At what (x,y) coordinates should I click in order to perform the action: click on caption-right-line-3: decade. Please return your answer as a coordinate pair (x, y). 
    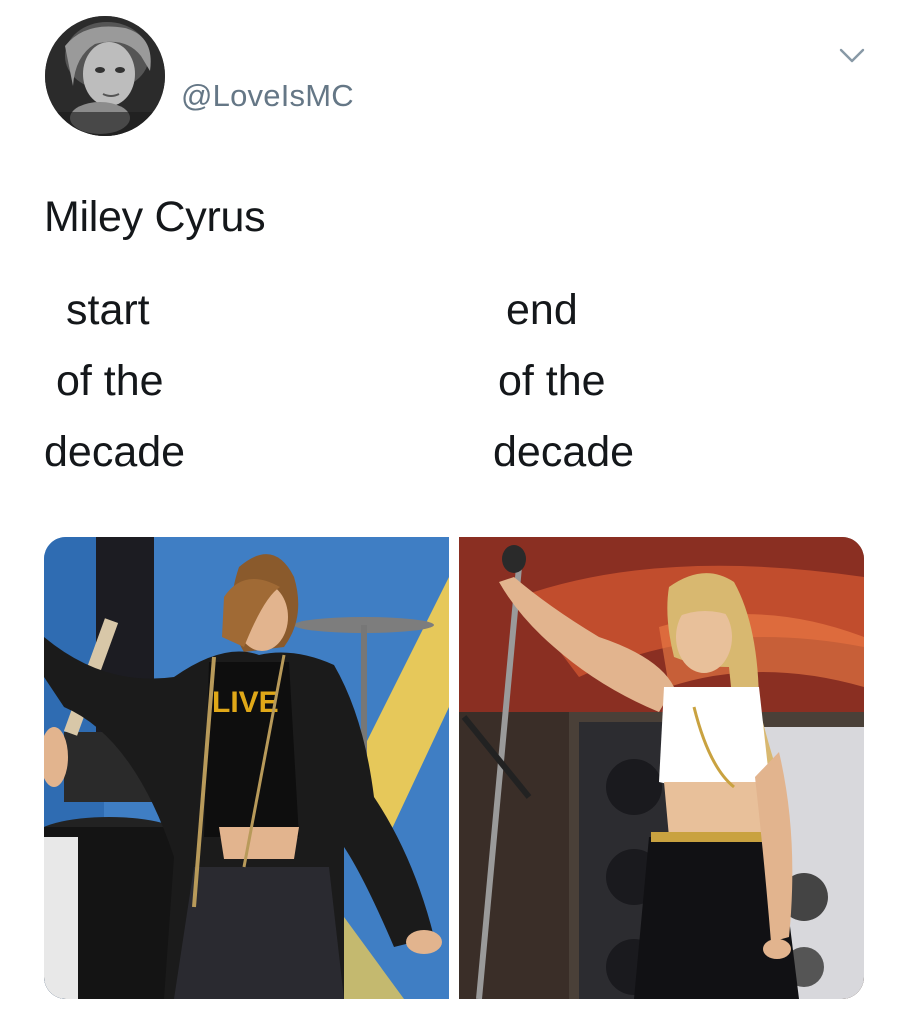
    Looking at the image, I should click on (564, 452).